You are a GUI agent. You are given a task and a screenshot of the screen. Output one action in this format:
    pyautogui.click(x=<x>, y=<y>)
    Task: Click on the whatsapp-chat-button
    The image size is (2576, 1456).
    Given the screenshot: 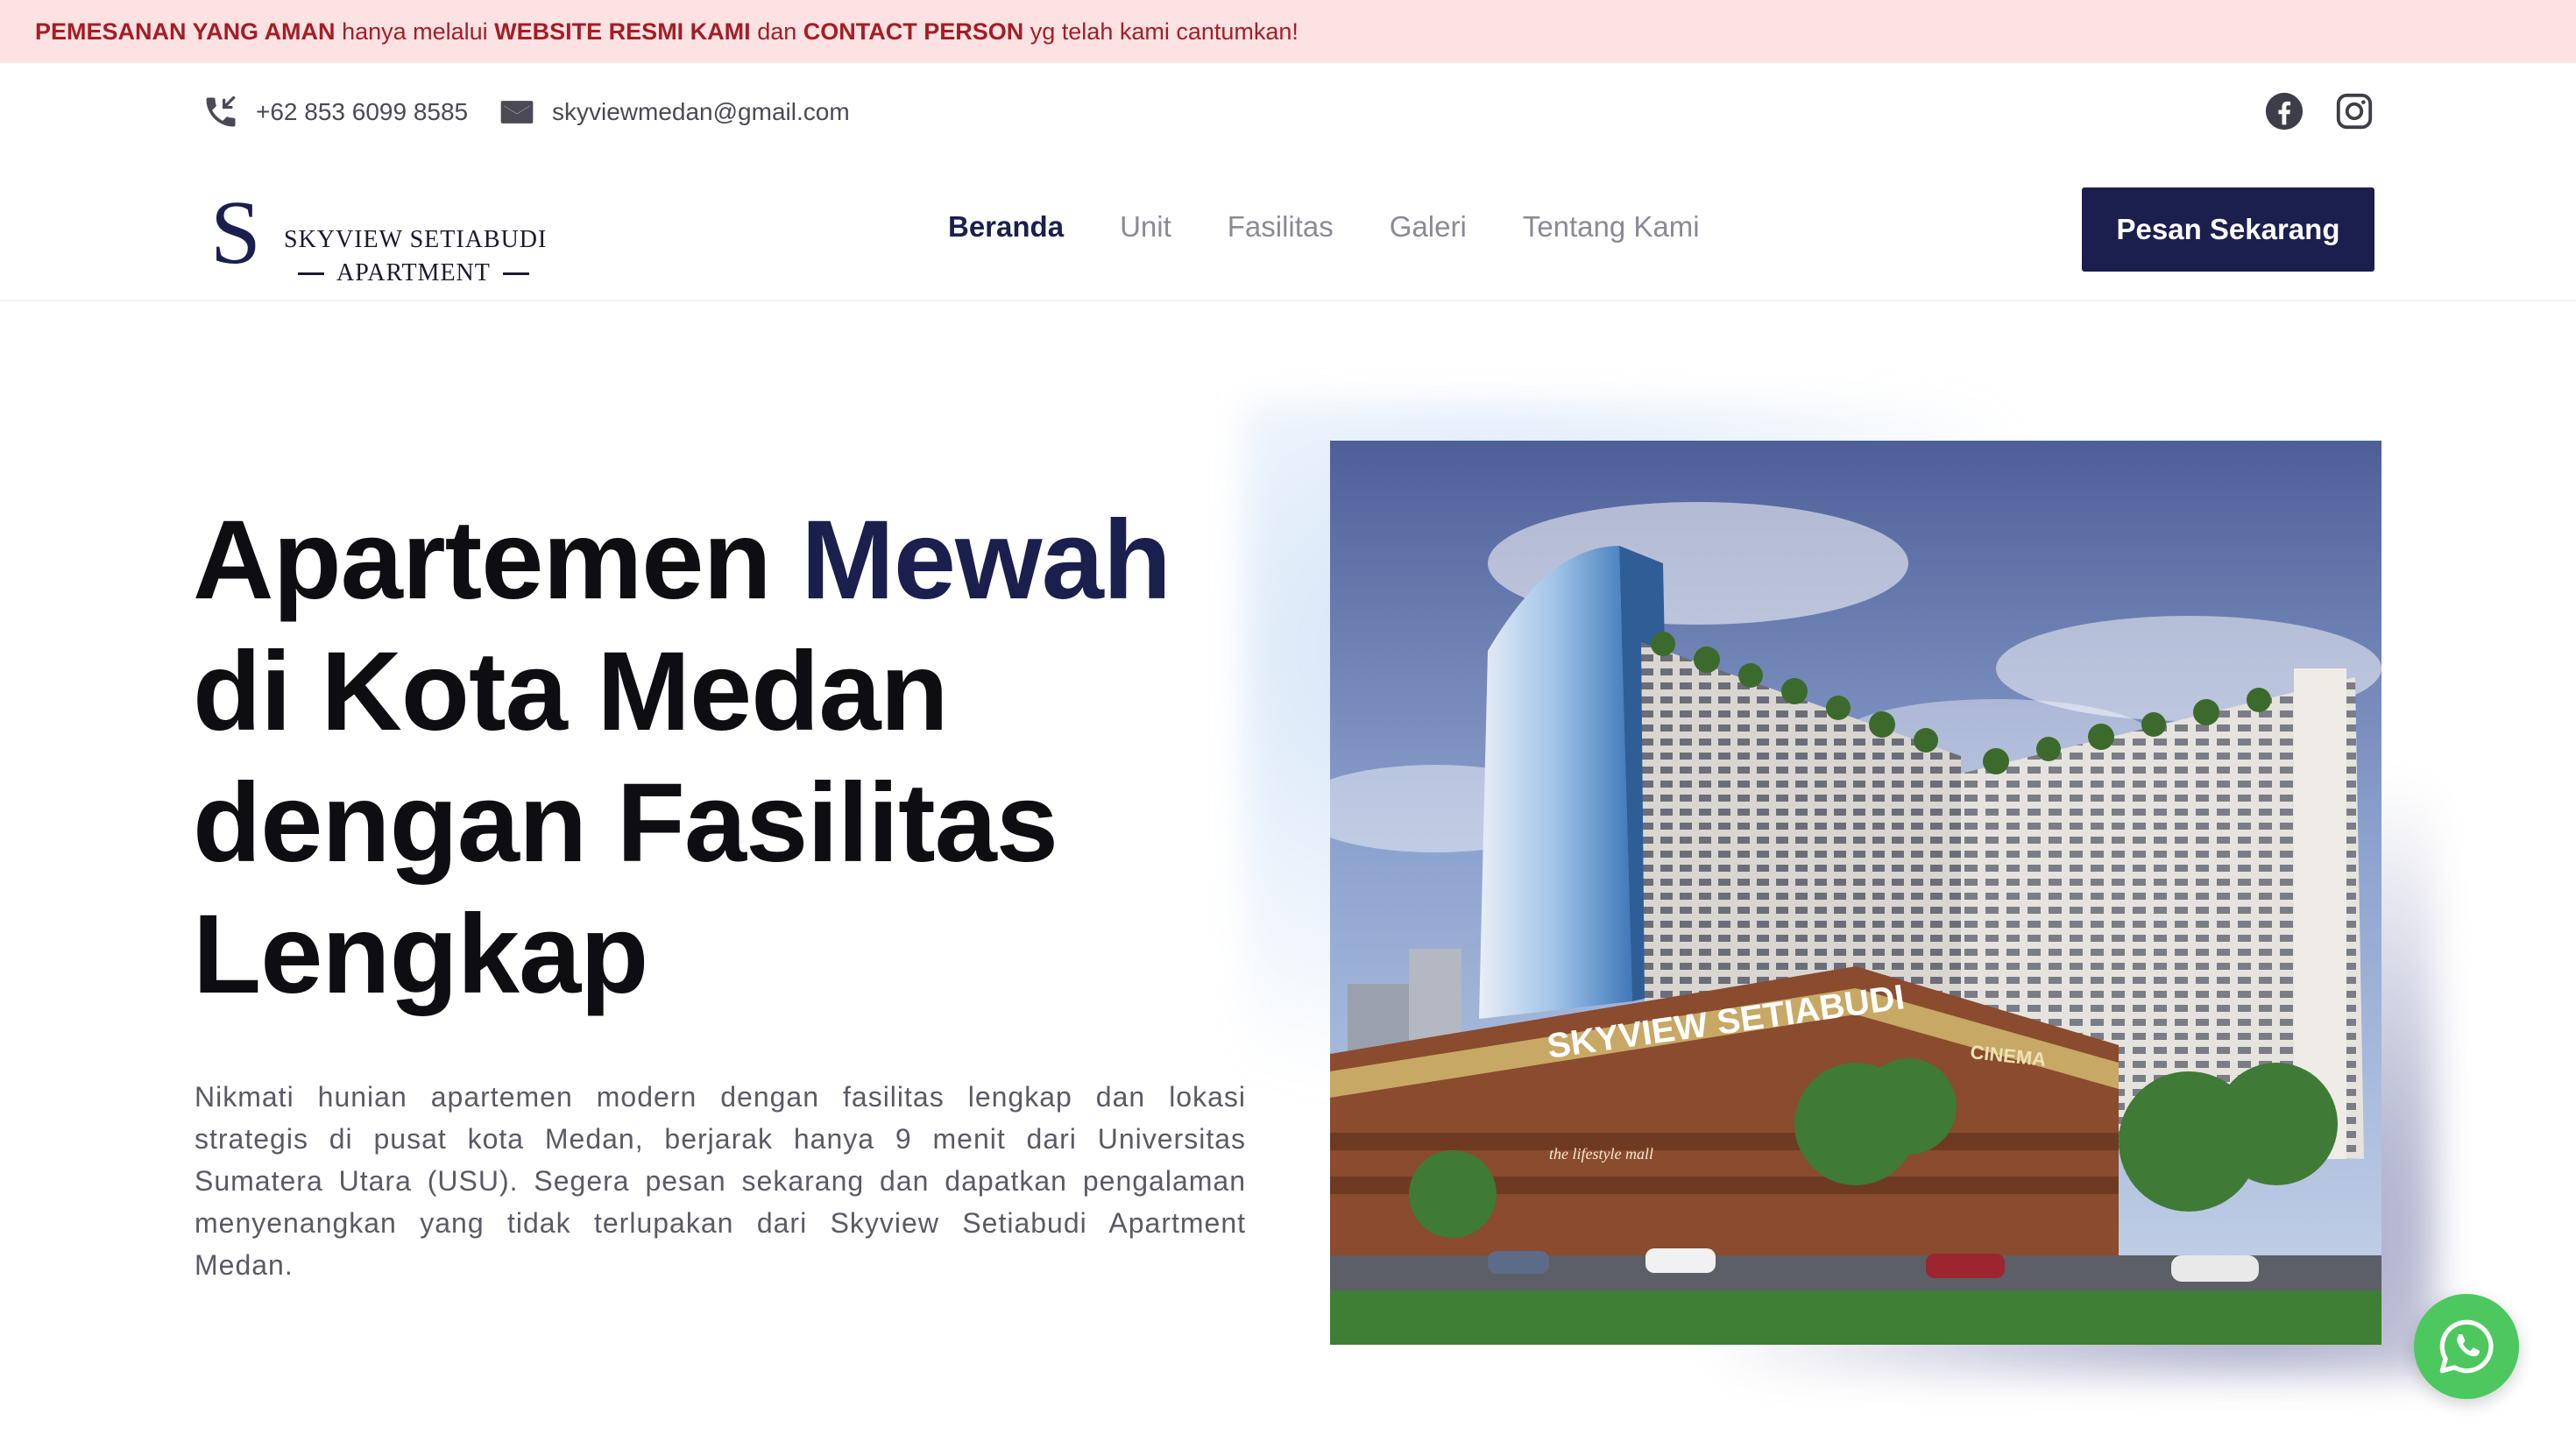 What is the action you would take?
    pyautogui.click(x=2466, y=1346)
    